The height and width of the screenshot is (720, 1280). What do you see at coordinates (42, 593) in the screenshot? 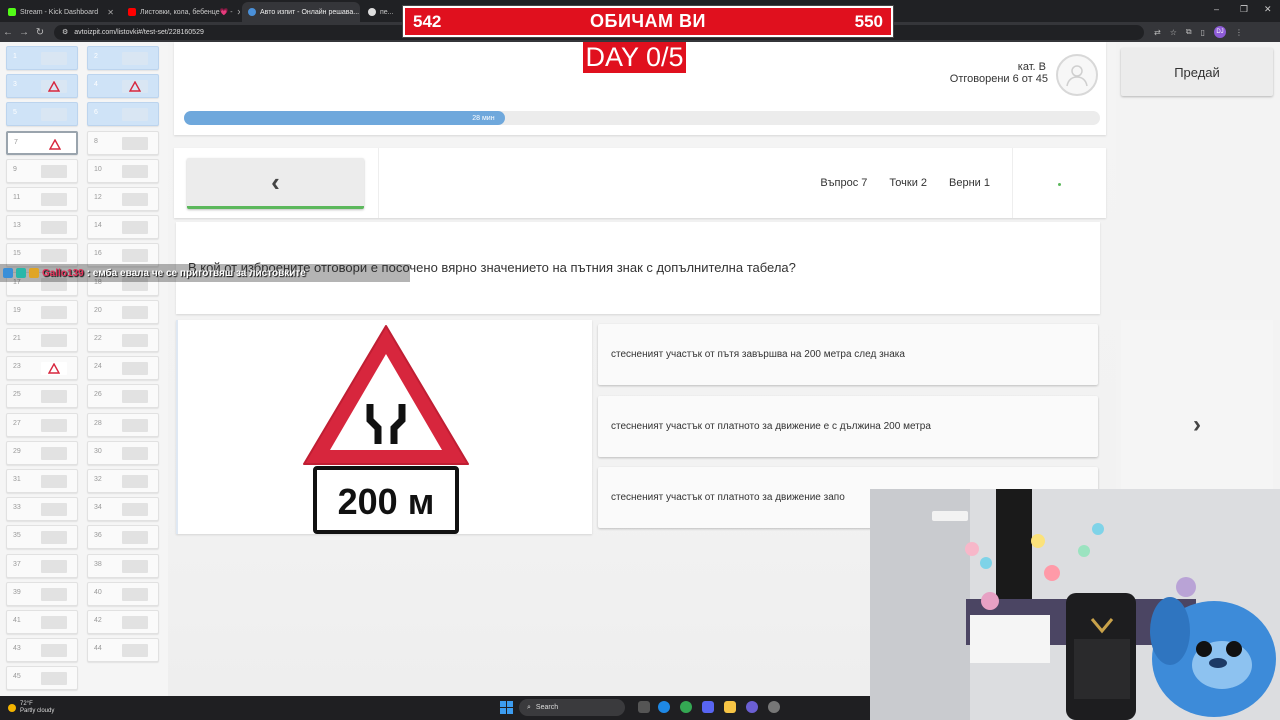
I see `question-cell: 39` at bounding box center [42, 593].